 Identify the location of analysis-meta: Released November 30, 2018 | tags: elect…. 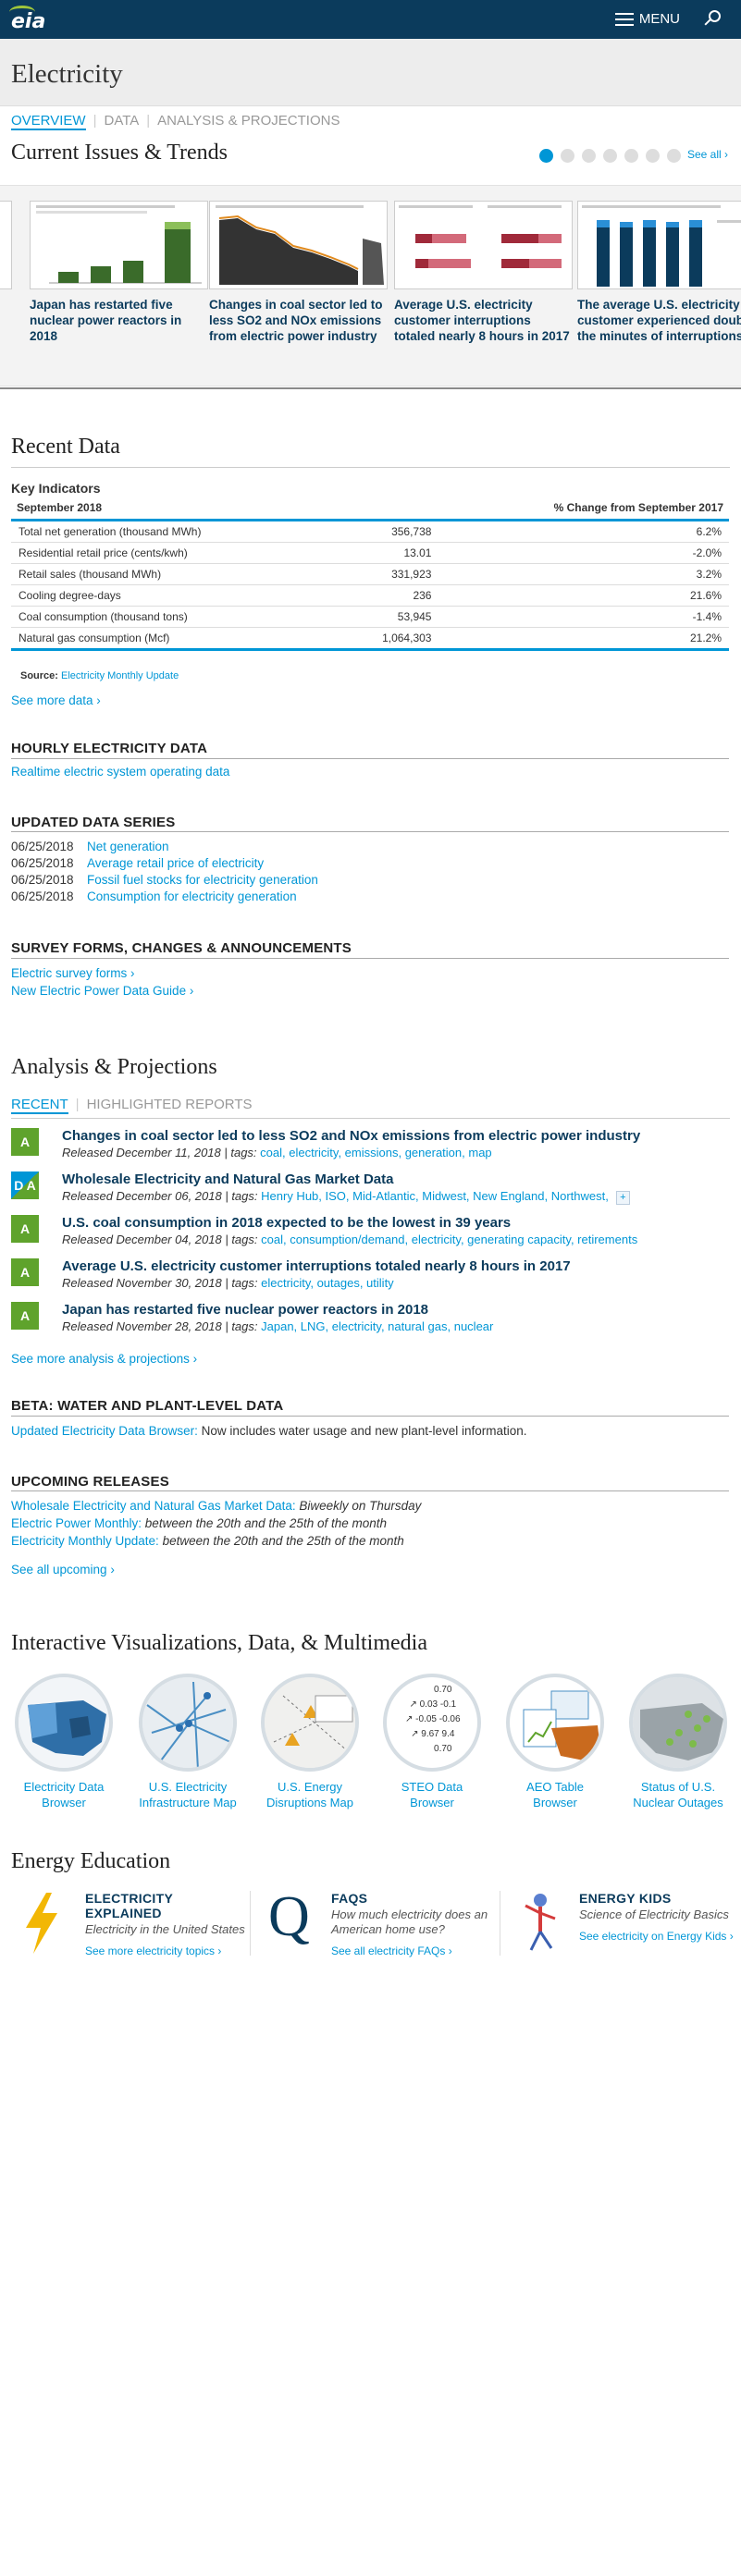
(228, 1283).